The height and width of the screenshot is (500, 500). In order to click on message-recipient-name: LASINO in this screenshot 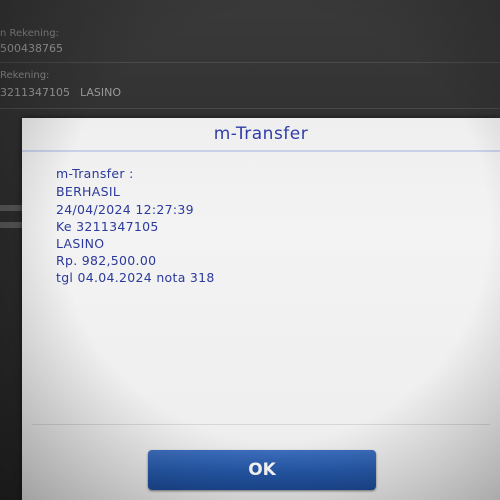, I will do `click(80, 243)`.